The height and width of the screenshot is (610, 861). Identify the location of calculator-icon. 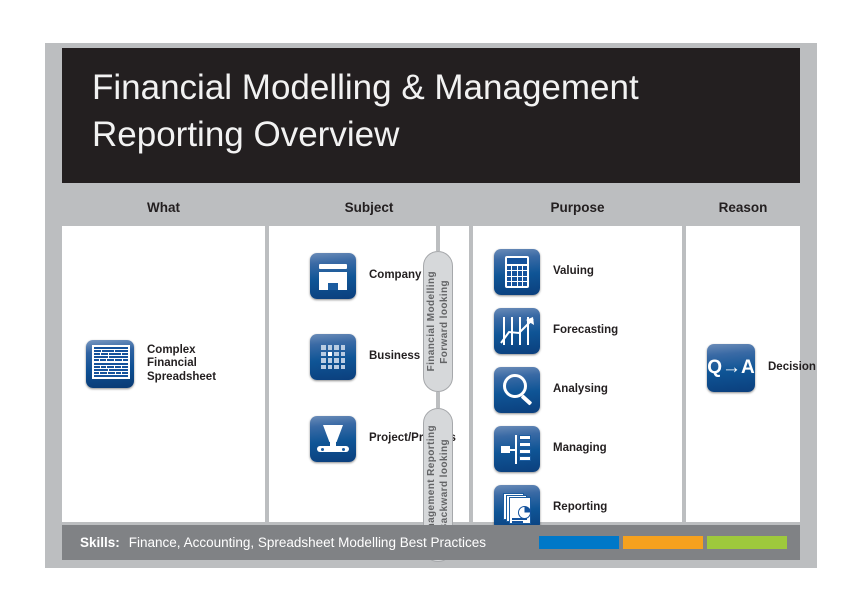
(517, 272).